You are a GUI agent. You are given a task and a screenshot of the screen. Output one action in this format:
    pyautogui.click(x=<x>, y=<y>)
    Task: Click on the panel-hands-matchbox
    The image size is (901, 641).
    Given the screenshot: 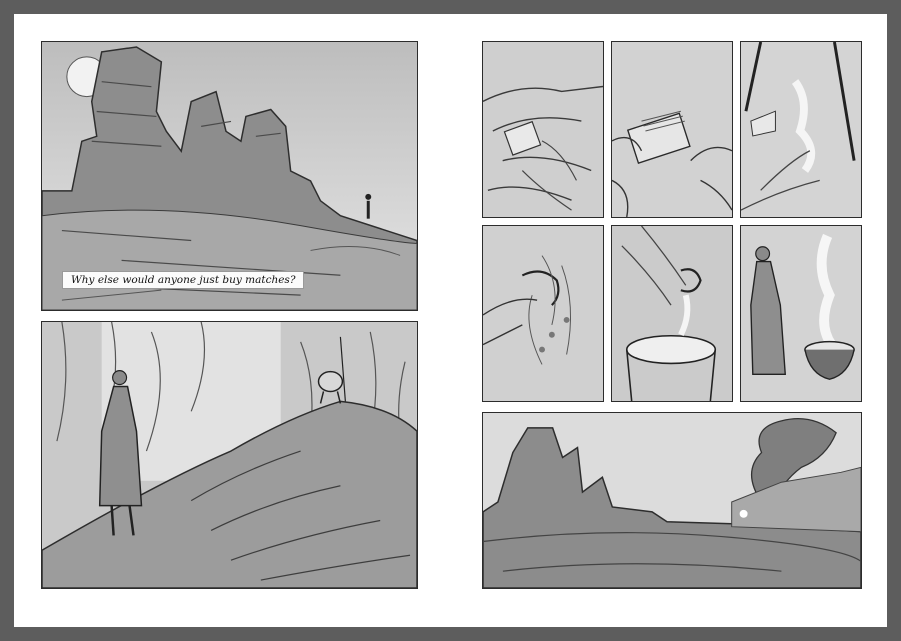 What is the action you would take?
    pyautogui.click(x=543, y=129)
    